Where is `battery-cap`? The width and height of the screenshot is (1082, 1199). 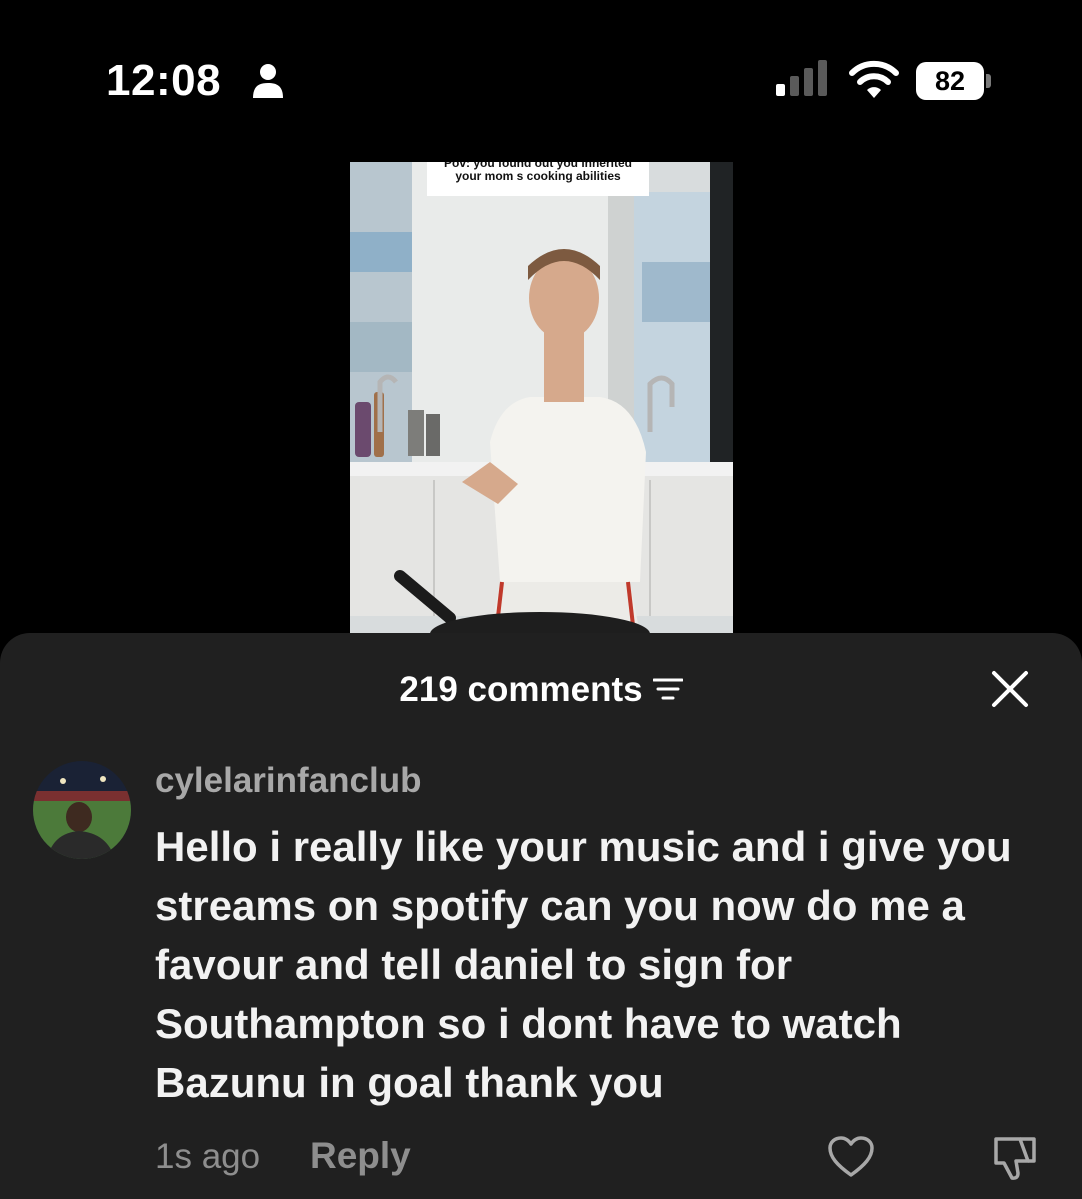 battery-cap is located at coordinates (988, 81).